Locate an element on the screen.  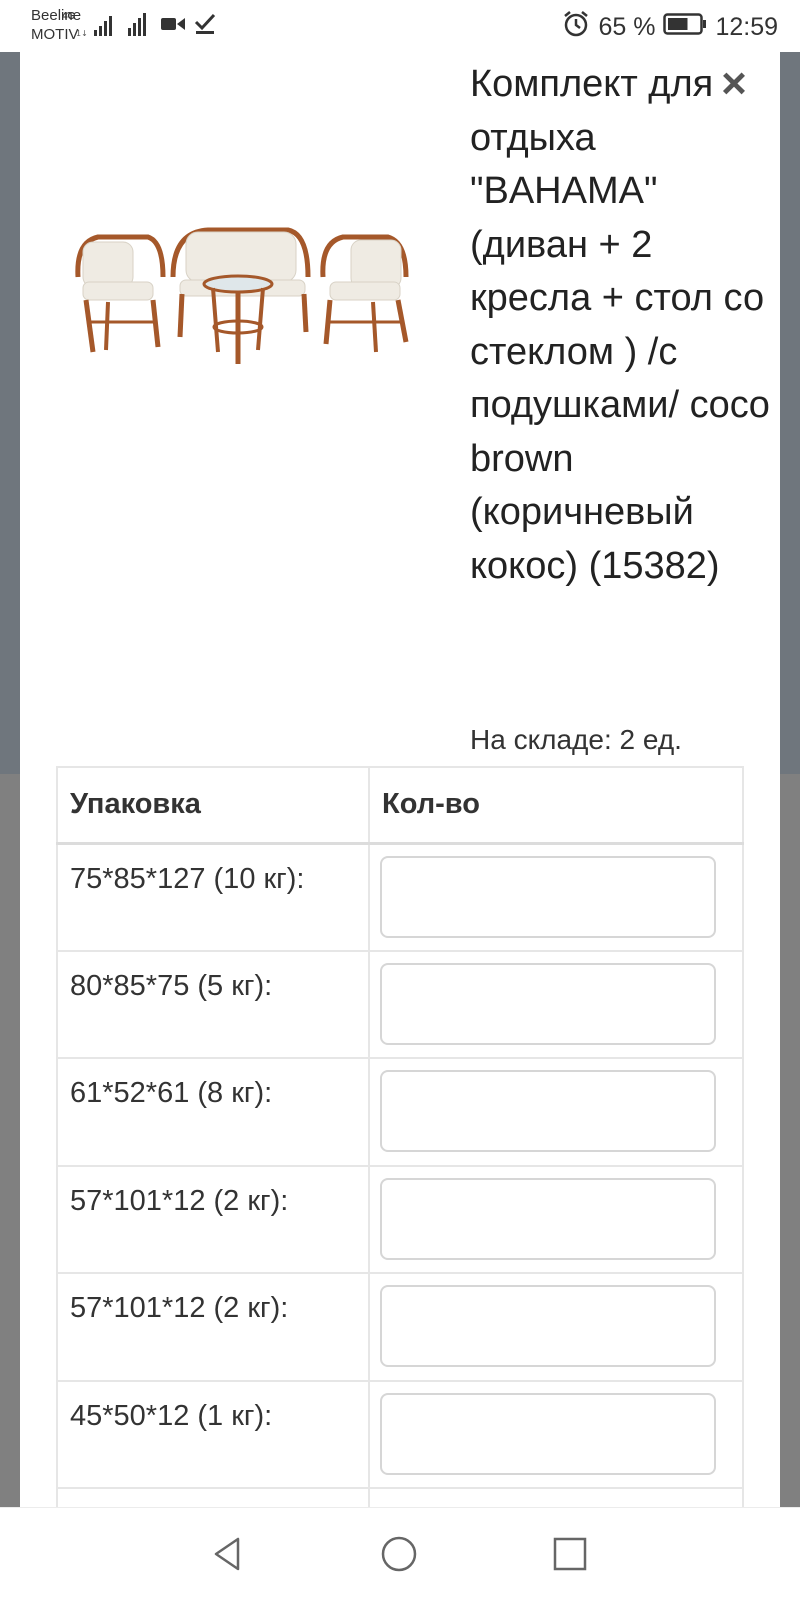
clock: 12:59 is located at coordinates (746, 27).